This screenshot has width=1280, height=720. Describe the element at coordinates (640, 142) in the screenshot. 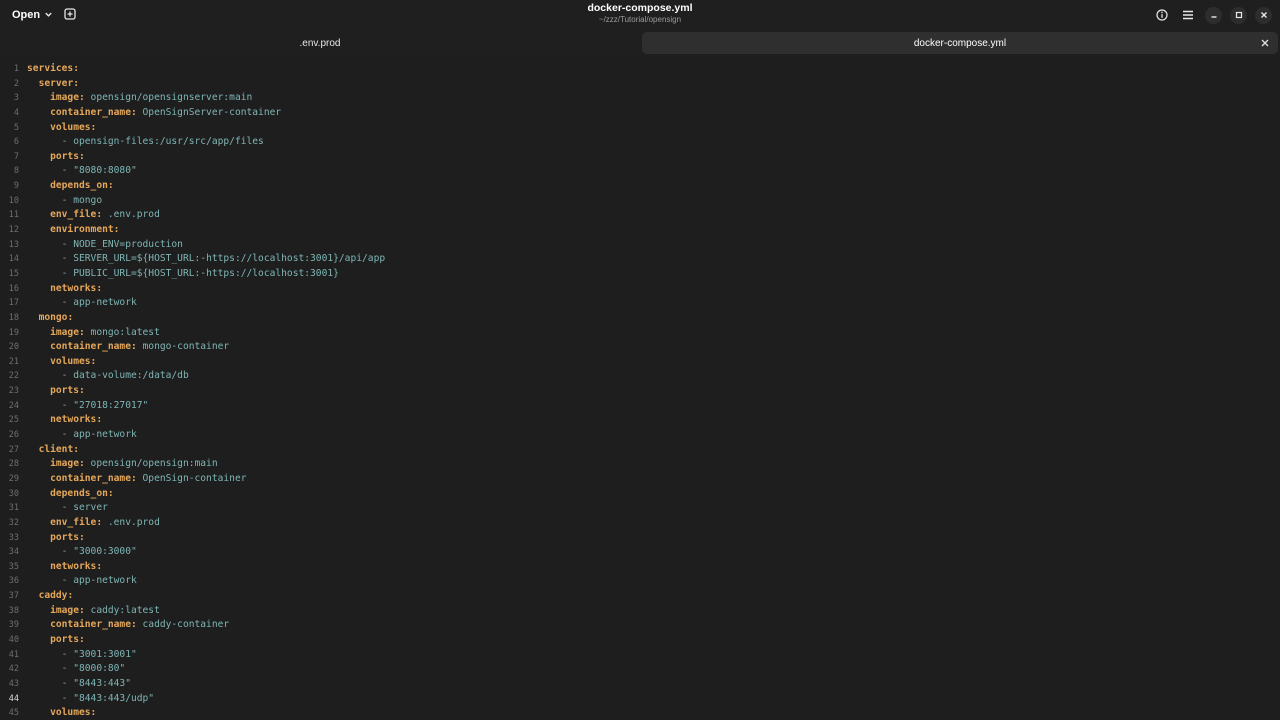

I see `code-line: 6 - opensign-files:/usr/src/app/files` at that location.